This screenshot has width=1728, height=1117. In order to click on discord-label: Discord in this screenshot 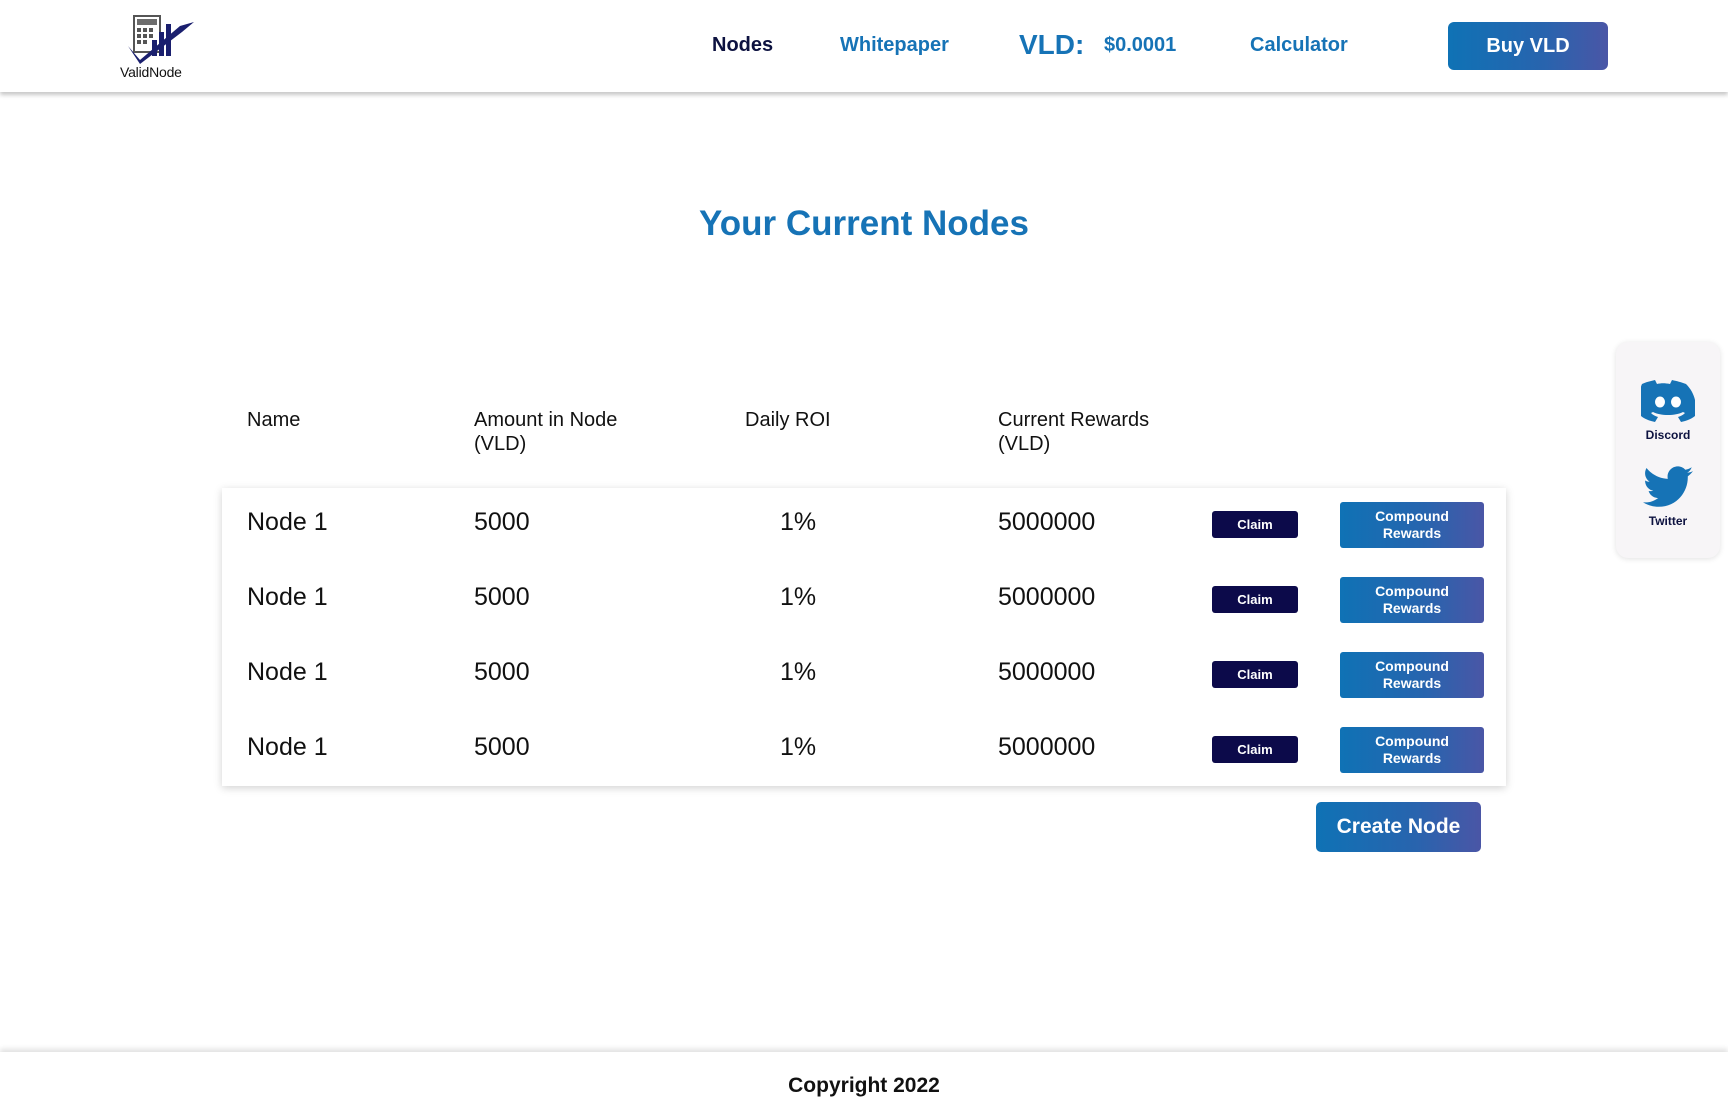, I will do `click(1668, 435)`.